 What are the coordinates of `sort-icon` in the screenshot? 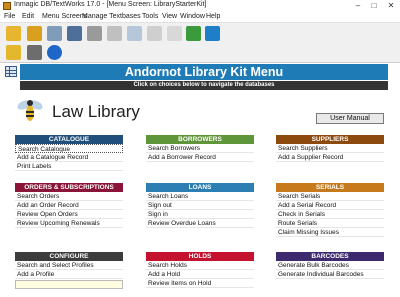 It's located at (134, 33).